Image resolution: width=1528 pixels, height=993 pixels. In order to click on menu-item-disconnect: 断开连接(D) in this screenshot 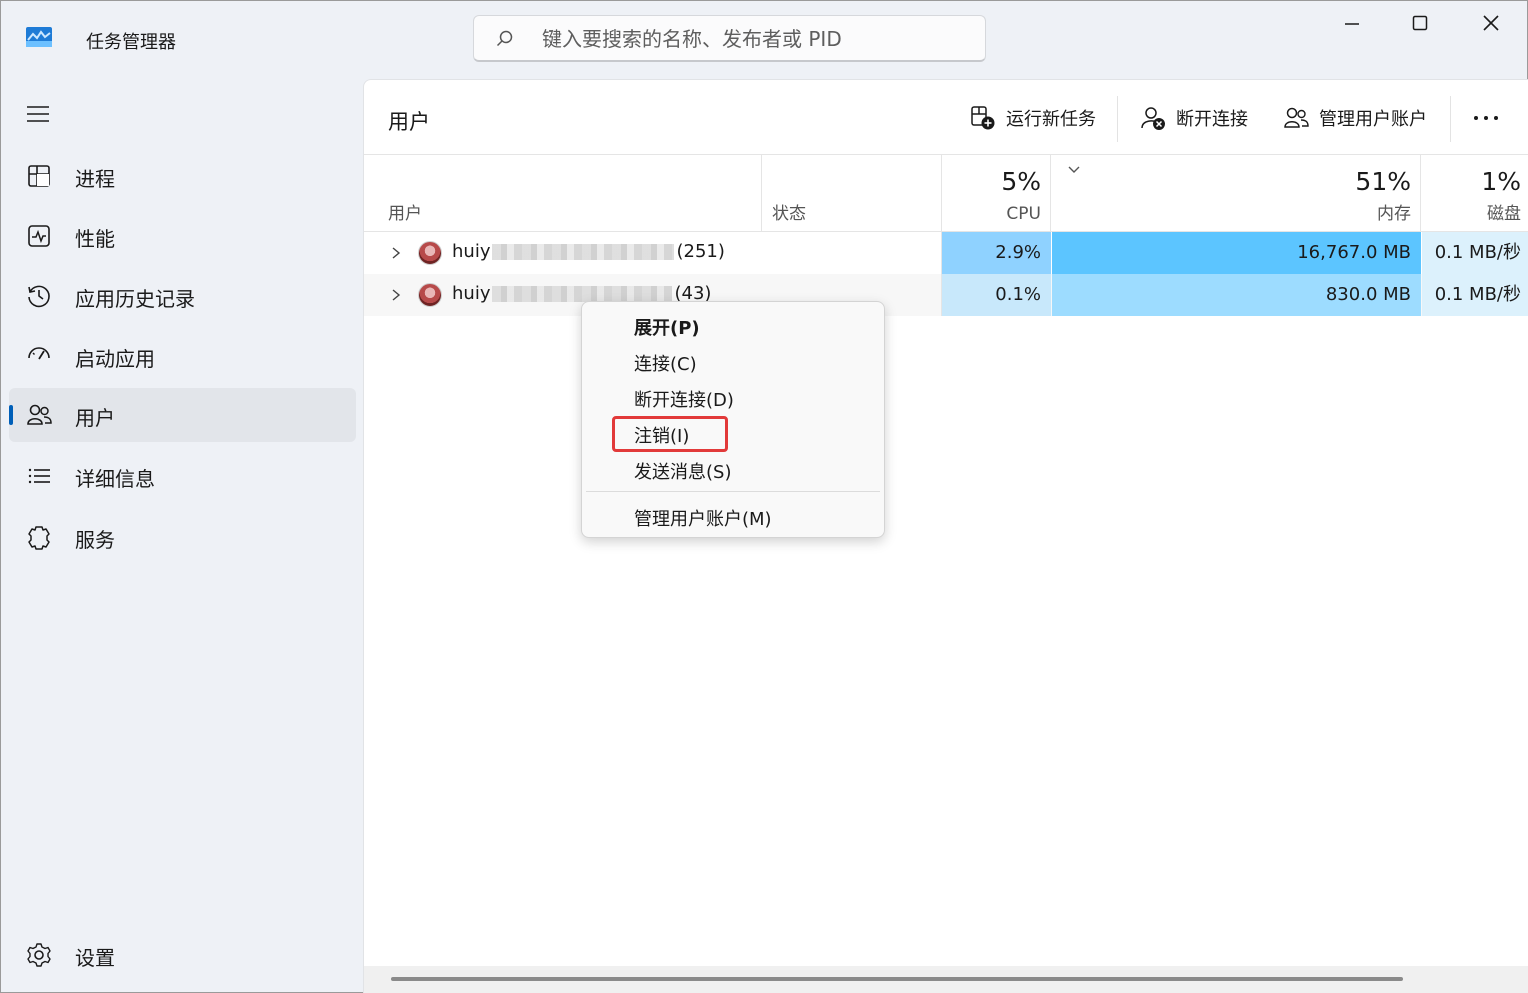, I will do `click(684, 399)`.